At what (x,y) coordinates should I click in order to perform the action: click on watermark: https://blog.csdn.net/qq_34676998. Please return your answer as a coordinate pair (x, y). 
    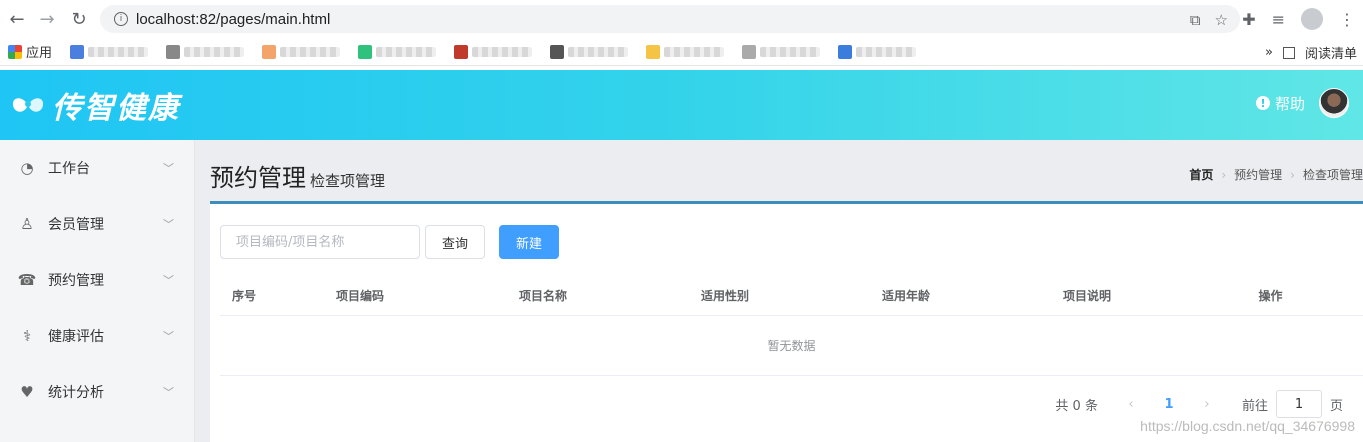
    Looking at the image, I should click on (1247, 426).